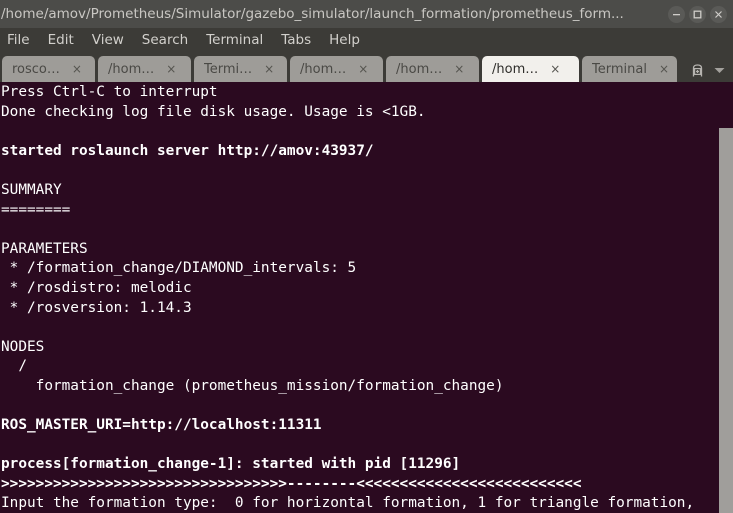  What do you see at coordinates (726, 320) in the screenshot?
I see `scrollbar-thumb` at bounding box center [726, 320].